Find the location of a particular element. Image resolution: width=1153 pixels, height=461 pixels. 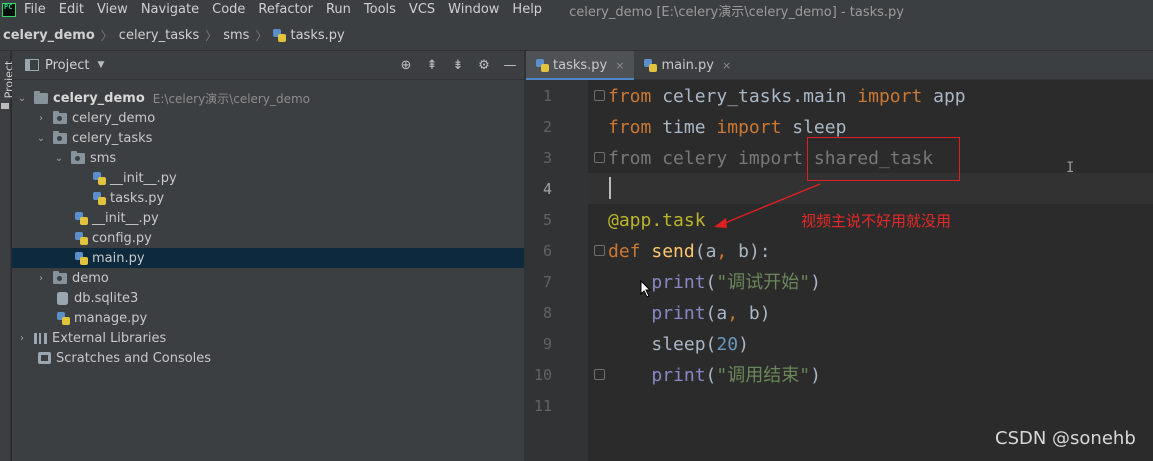

menu-file: File is located at coordinates (35, 10).